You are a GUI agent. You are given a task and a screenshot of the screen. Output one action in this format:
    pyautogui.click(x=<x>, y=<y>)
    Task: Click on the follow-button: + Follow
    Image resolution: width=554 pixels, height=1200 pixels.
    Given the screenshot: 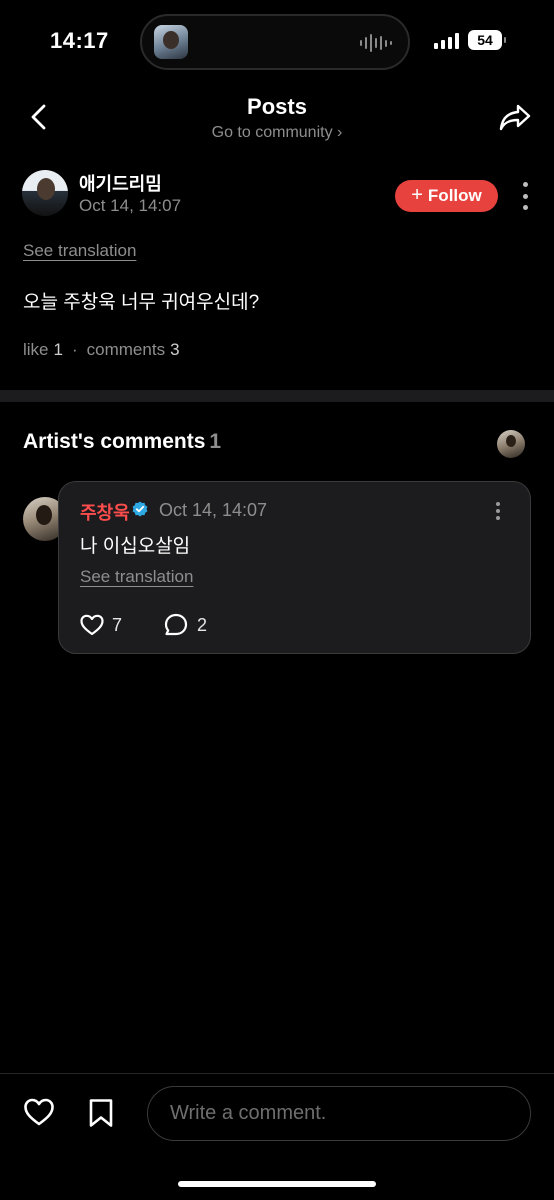 What is the action you would take?
    pyautogui.click(x=446, y=196)
    